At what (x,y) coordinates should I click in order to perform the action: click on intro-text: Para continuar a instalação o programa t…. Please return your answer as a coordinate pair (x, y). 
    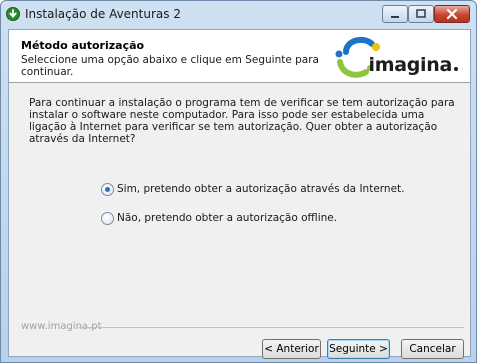
    Looking at the image, I should click on (242, 121).